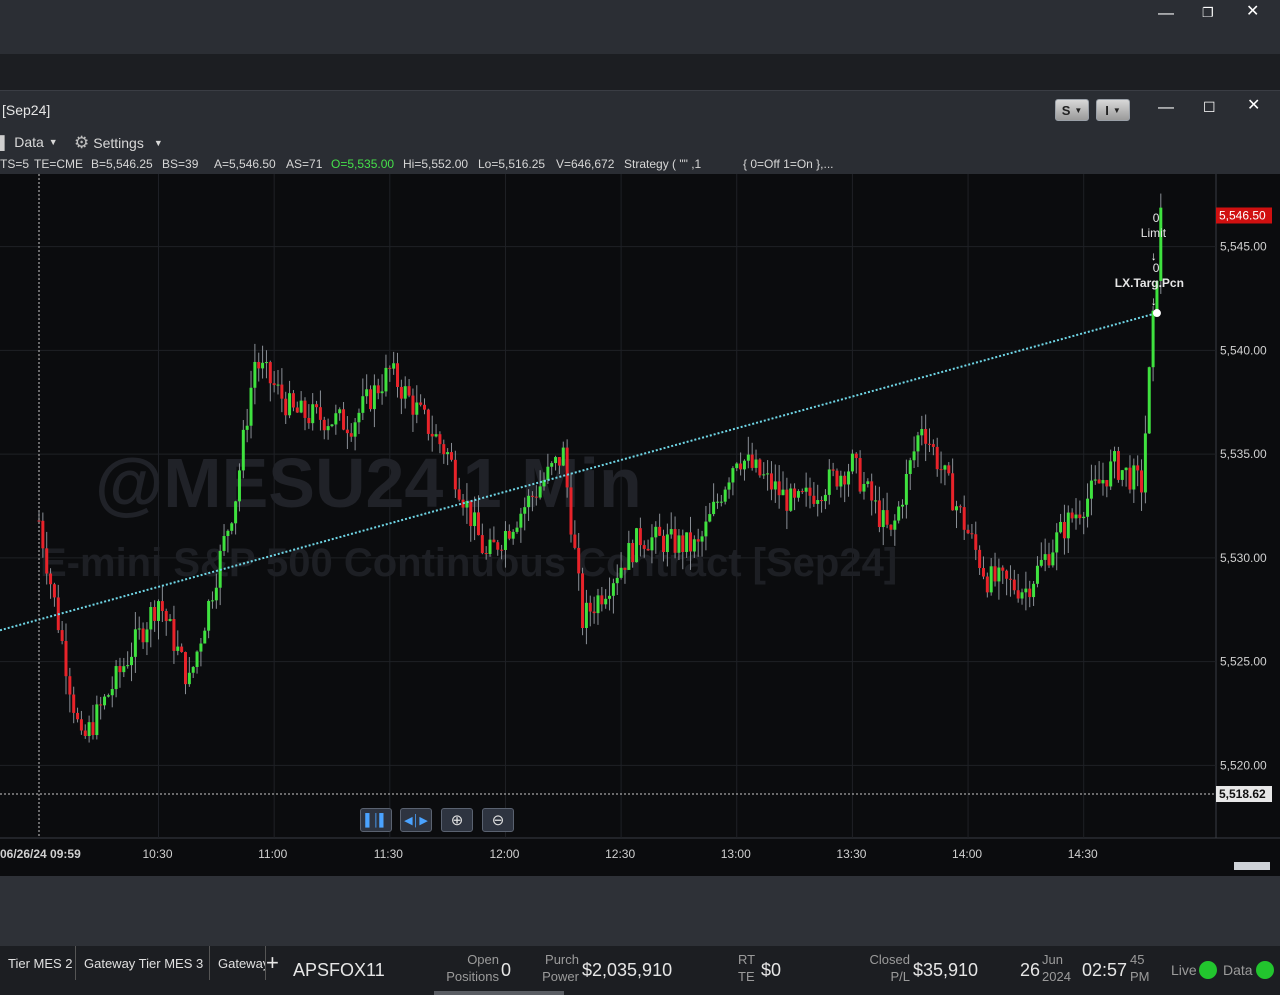 The width and height of the screenshot is (1280, 995). I want to click on expand-bars-button: ◀│▶, so click(416, 820).